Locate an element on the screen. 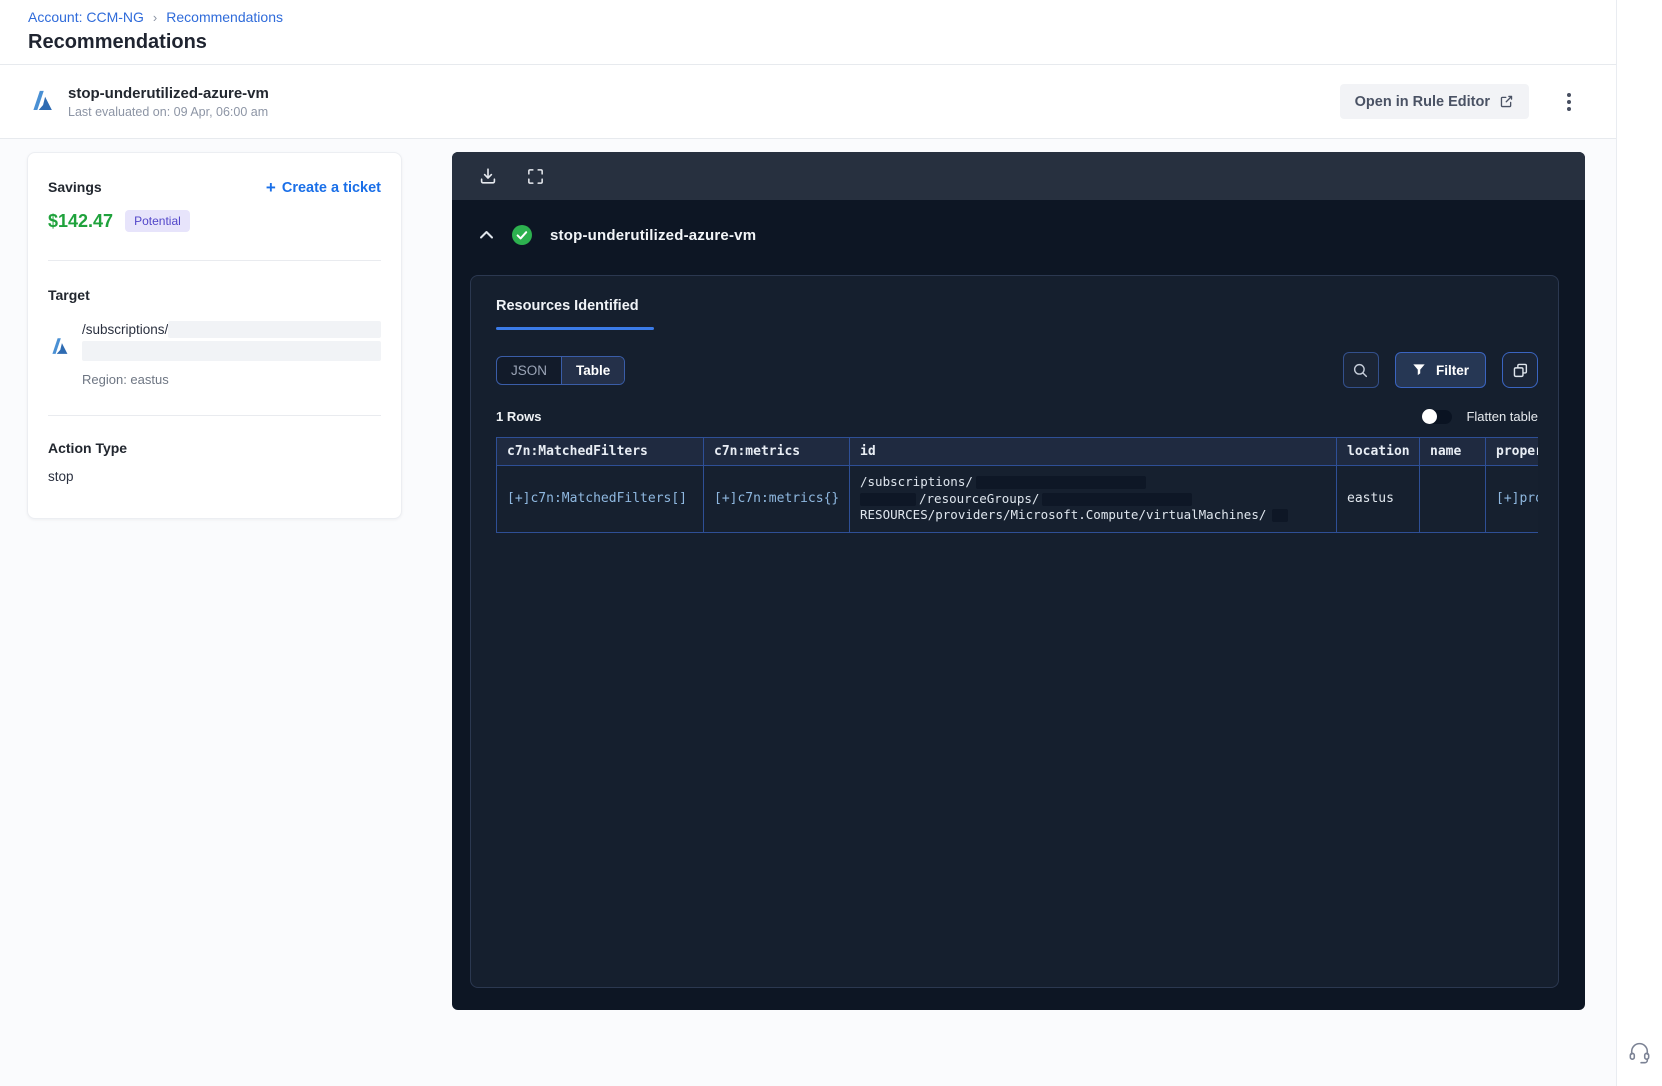 The height and width of the screenshot is (1086, 1662). target-path: /subscriptions/ is located at coordinates (125, 329).